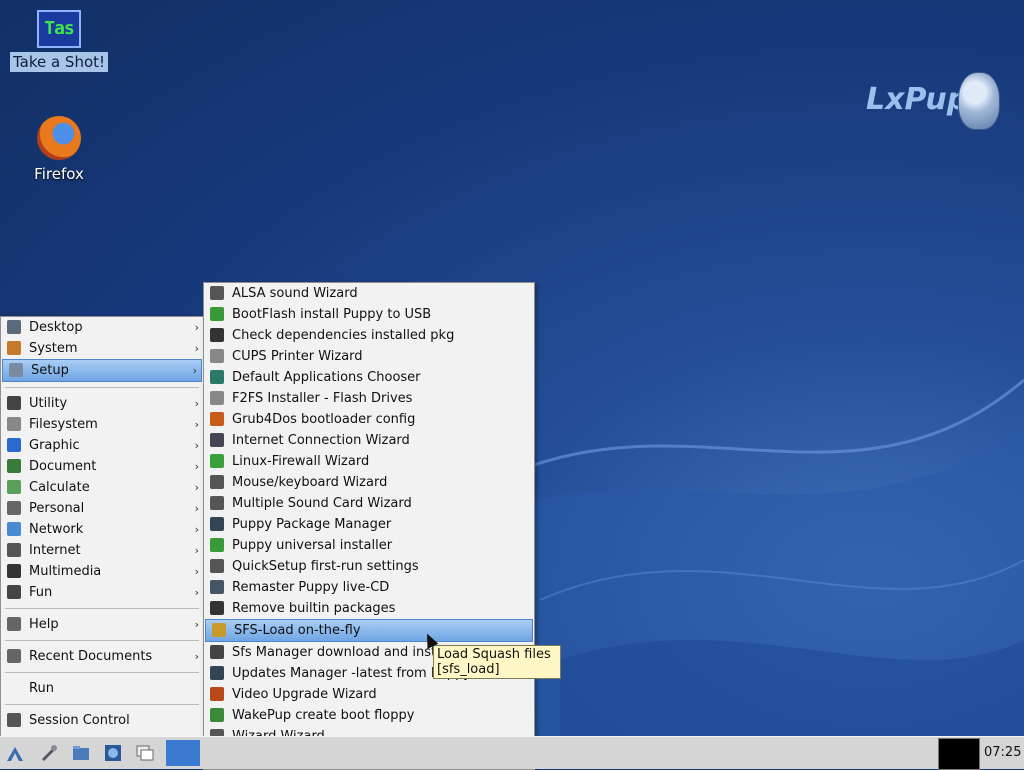 Image resolution: width=1024 pixels, height=770 pixels. What do you see at coordinates (102, 403) in the screenshot?
I see `menu-item-utility: Utility ›` at bounding box center [102, 403].